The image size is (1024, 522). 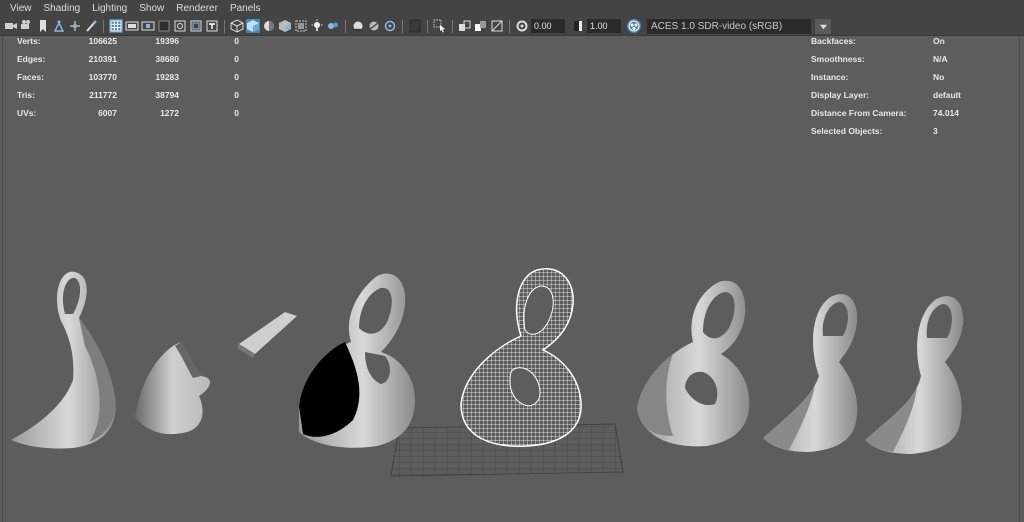 What do you see at coordinates (911, 132) in the screenshot?
I see `hud-row-selected-objects: Selected Objects: 3` at bounding box center [911, 132].